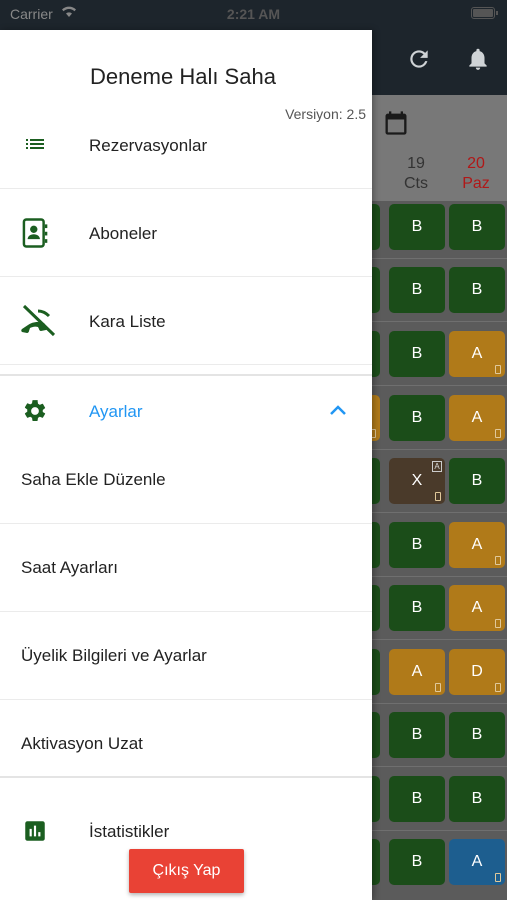  What do you see at coordinates (186, 410) in the screenshot?
I see `menu-item-settings: Ayarlar` at bounding box center [186, 410].